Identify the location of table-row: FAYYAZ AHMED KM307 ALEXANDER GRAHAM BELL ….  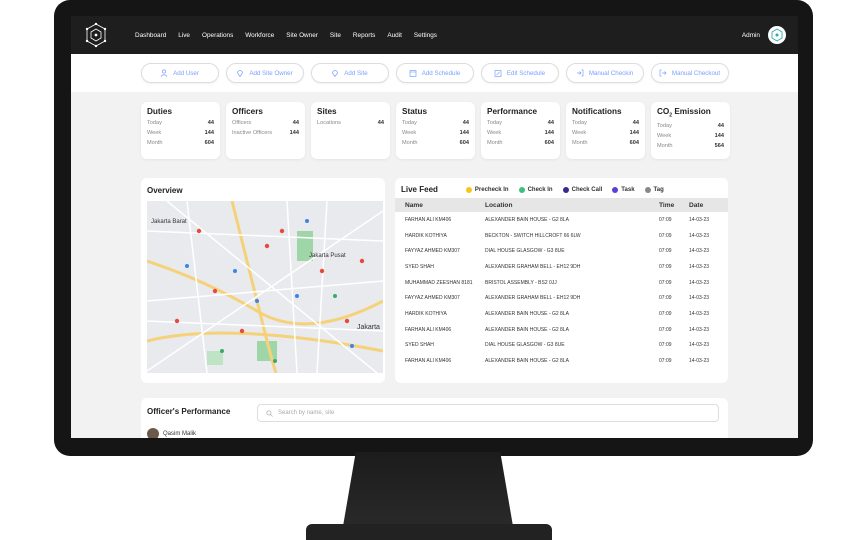
(561, 298).